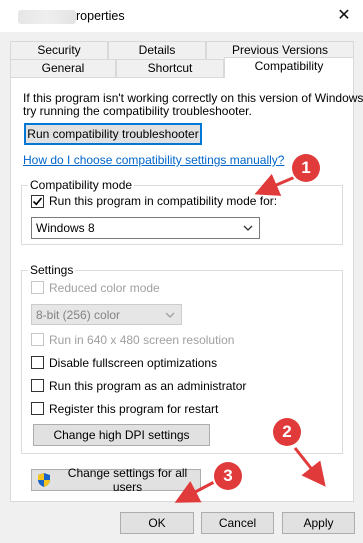 The height and width of the screenshot is (543, 363). I want to click on tab-shortcut: Shortcut, so click(170, 68).